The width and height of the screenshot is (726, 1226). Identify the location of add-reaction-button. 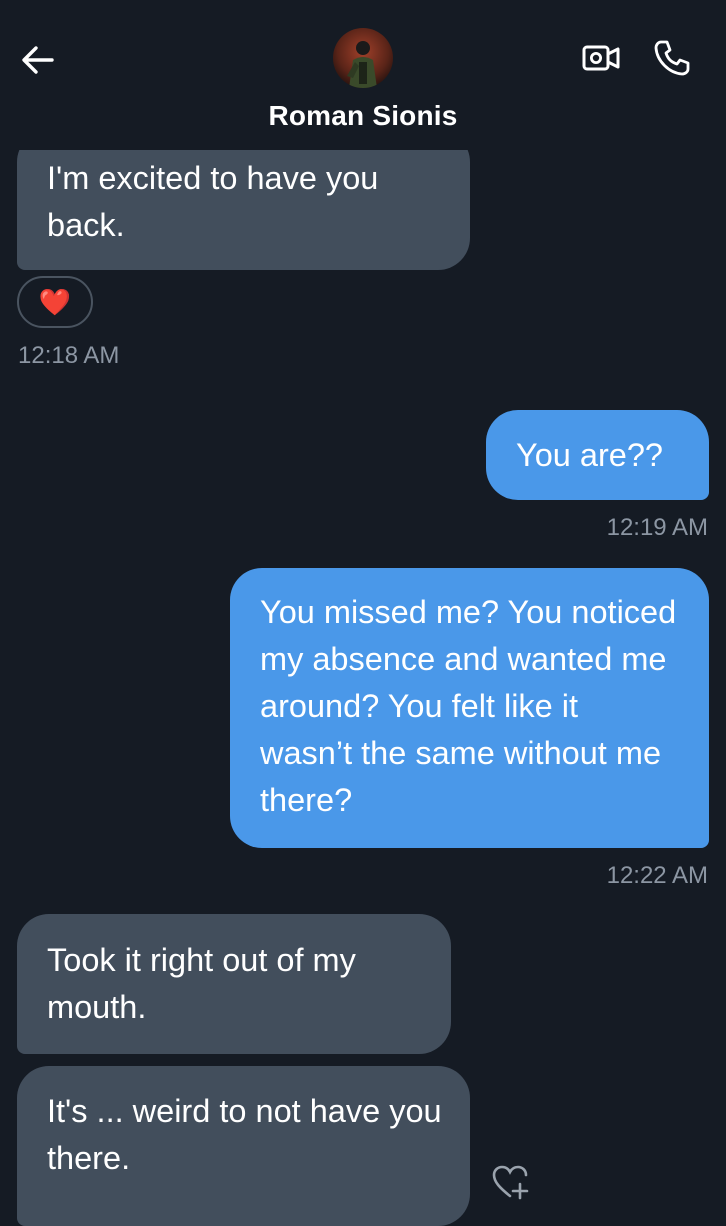
(510, 1181).